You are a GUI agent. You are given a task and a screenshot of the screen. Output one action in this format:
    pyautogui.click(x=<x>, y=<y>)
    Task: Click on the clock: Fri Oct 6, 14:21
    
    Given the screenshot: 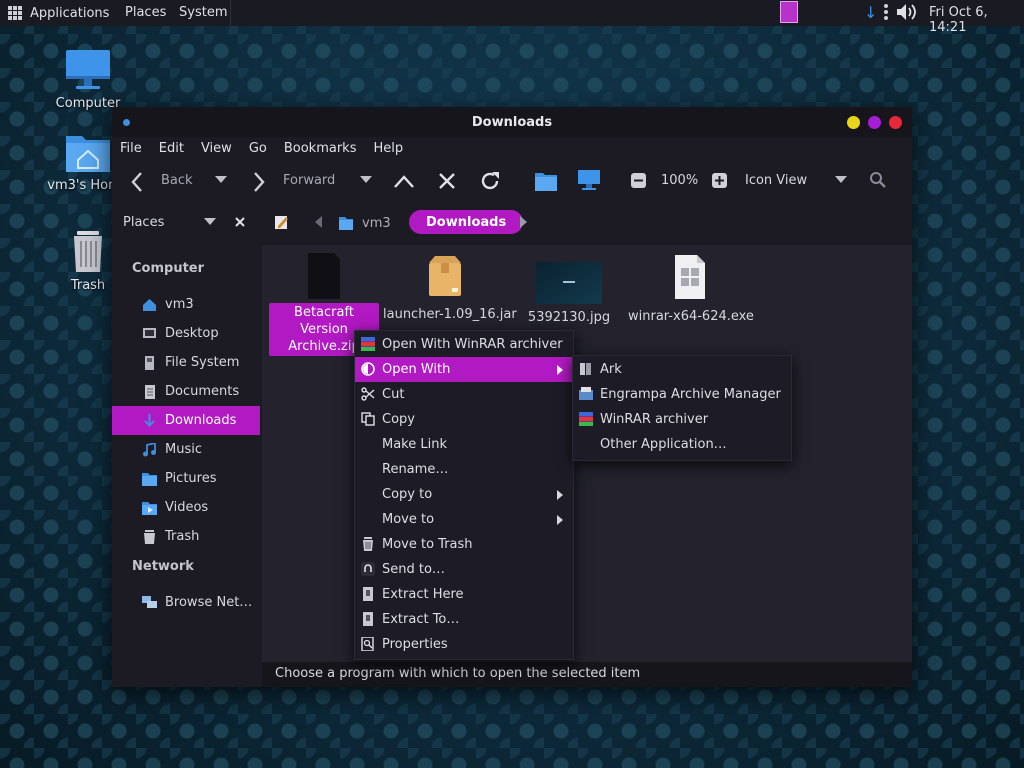 What is the action you would take?
    pyautogui.click(x=976, y=20)
    